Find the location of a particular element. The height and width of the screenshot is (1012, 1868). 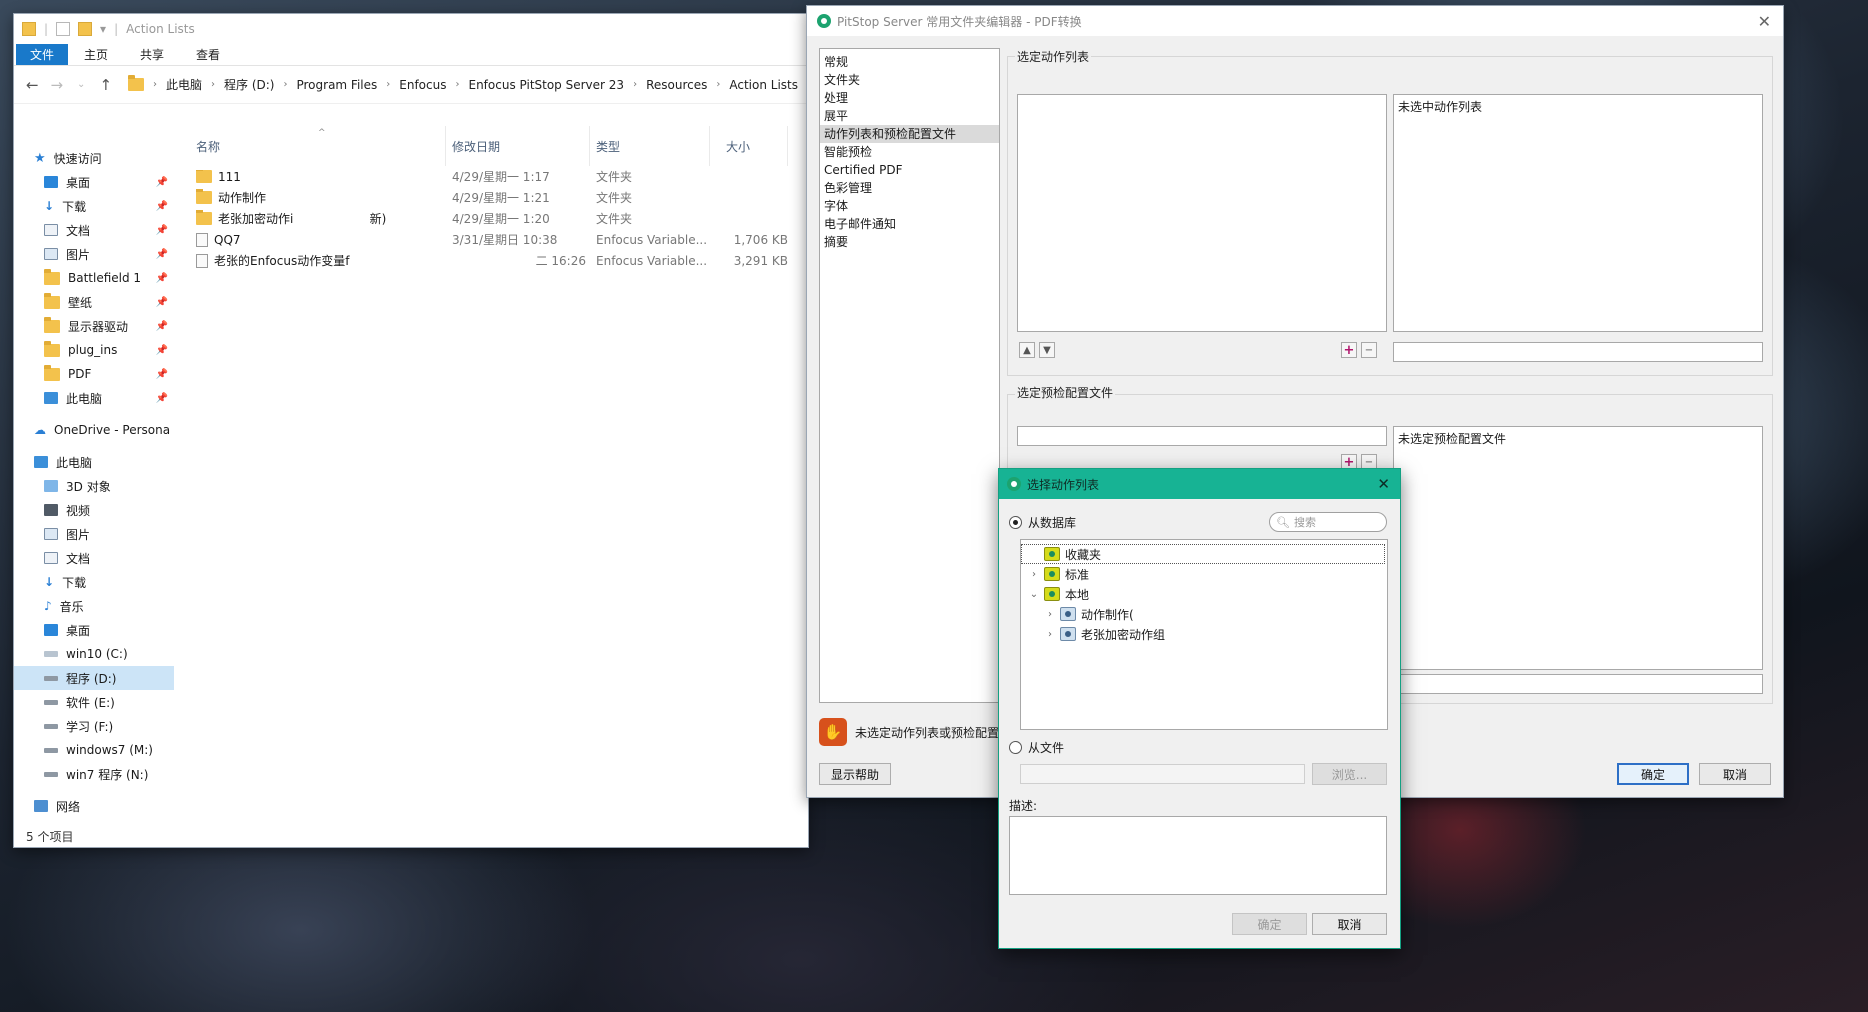

nav-pictures: 图片 📌 is located at coordinates (94, 254).